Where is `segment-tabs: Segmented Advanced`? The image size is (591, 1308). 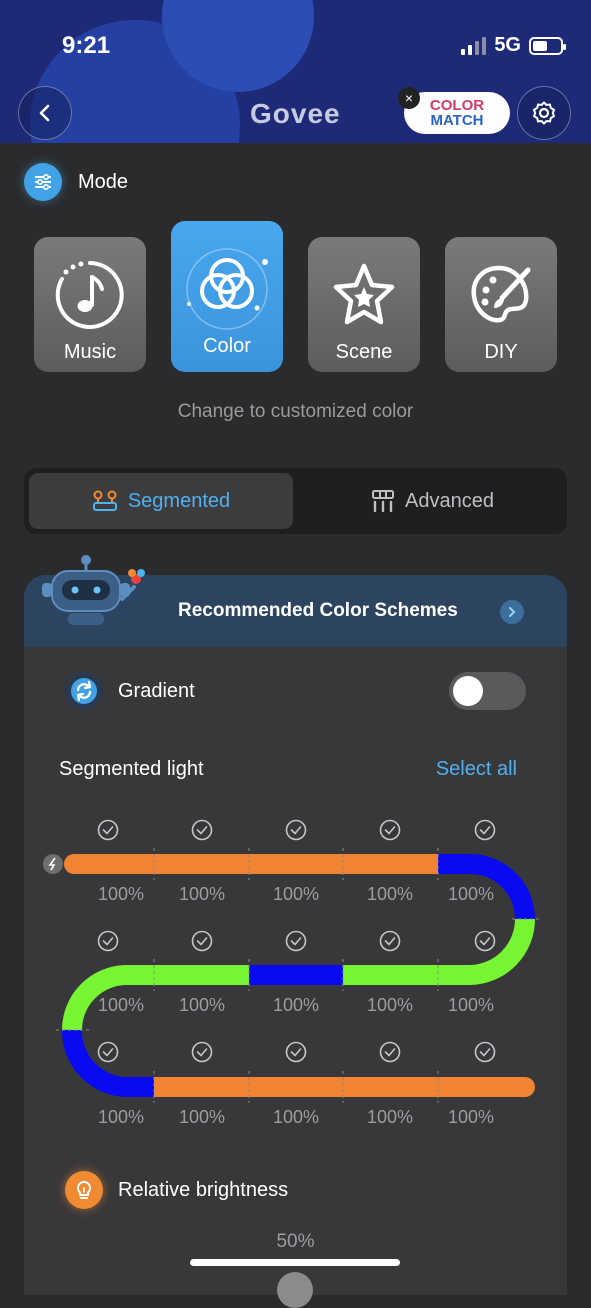 segment-tabs: Segmented Advanced is located at coordinates (295, 501).